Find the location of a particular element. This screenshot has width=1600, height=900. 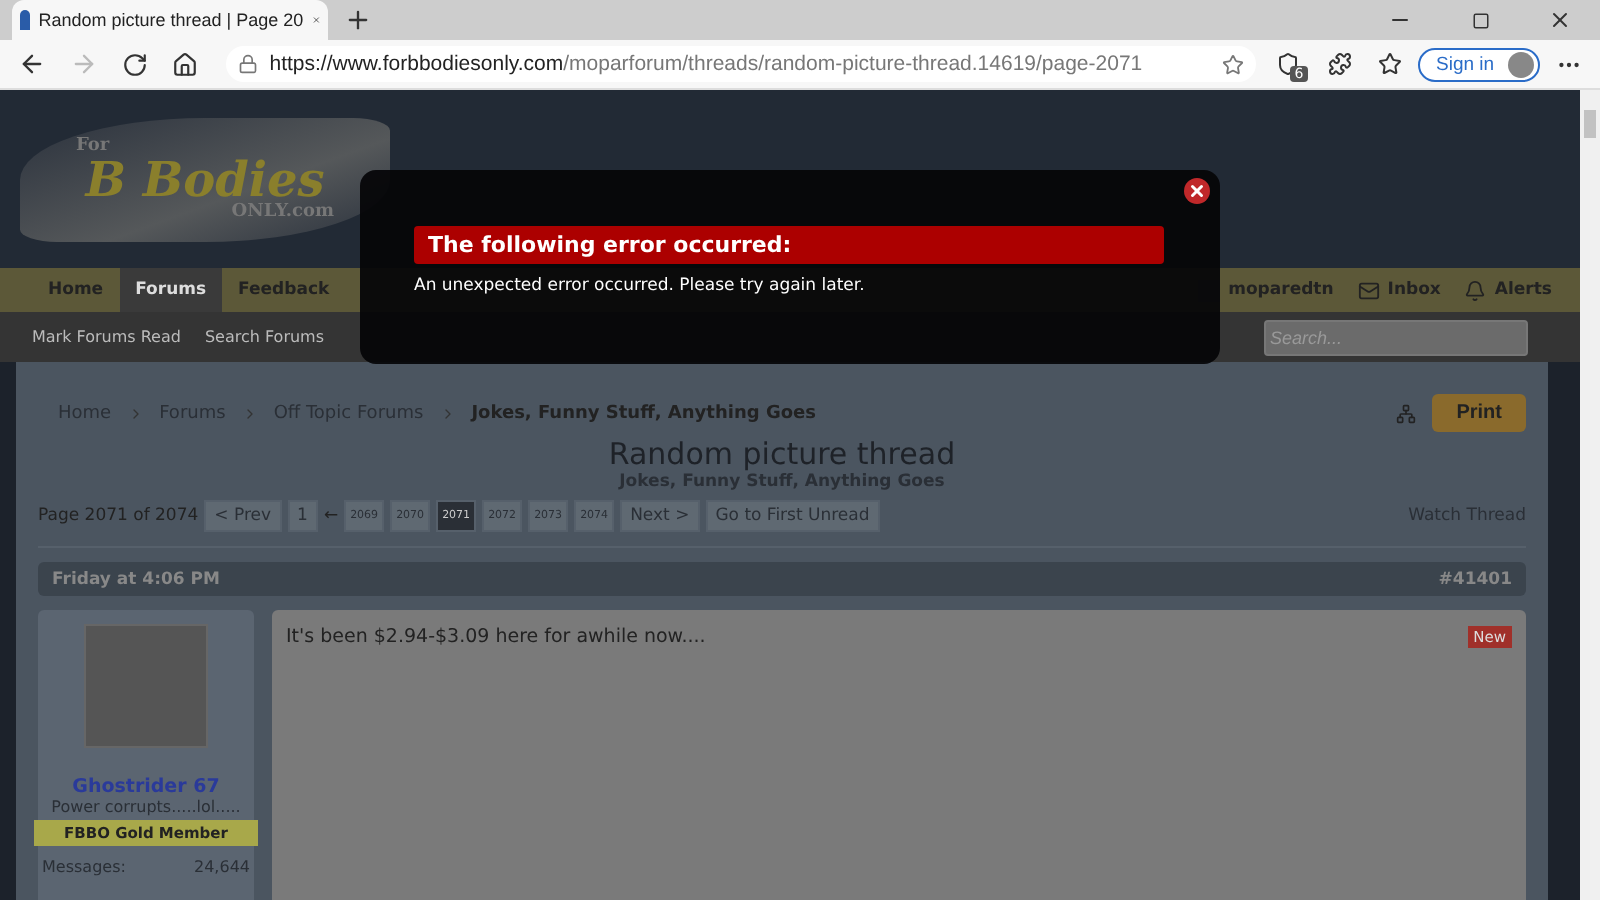

page-count: Page 2071 of 2074 is located at coordinates (118, 516).